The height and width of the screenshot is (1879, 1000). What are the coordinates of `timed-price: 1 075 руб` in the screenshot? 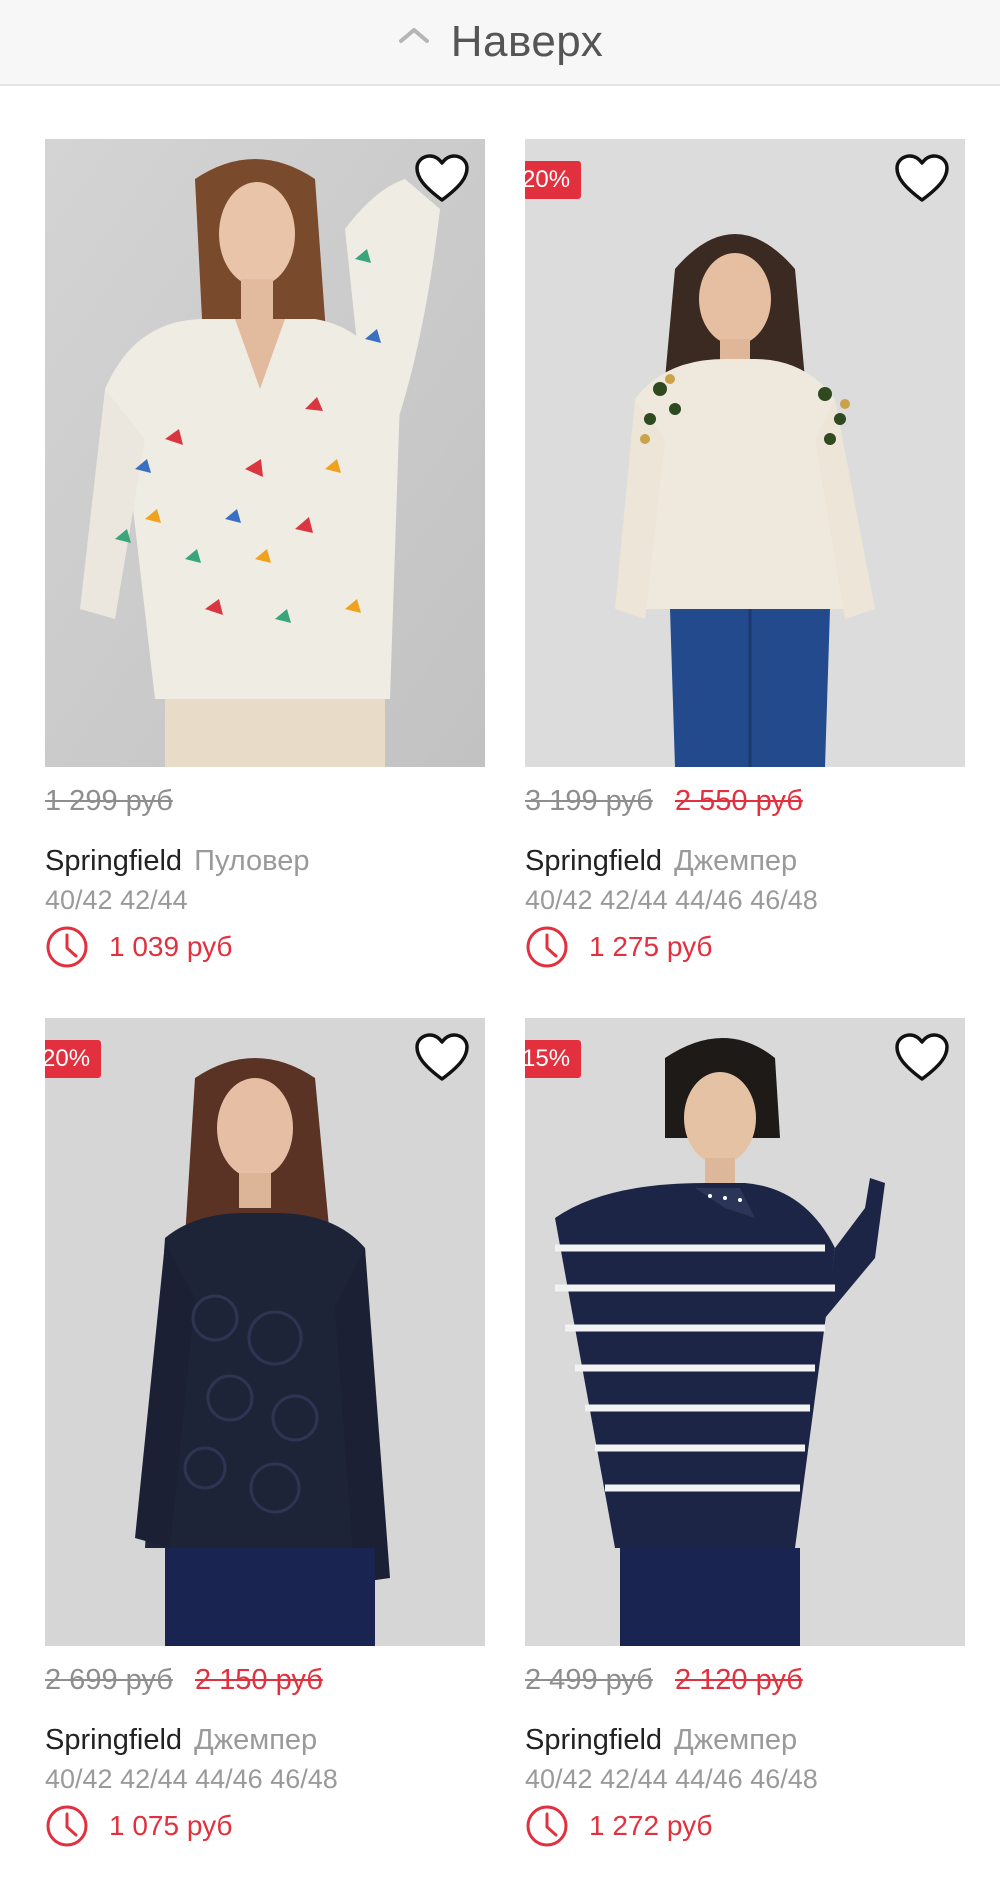 It's located at (138, 1826).